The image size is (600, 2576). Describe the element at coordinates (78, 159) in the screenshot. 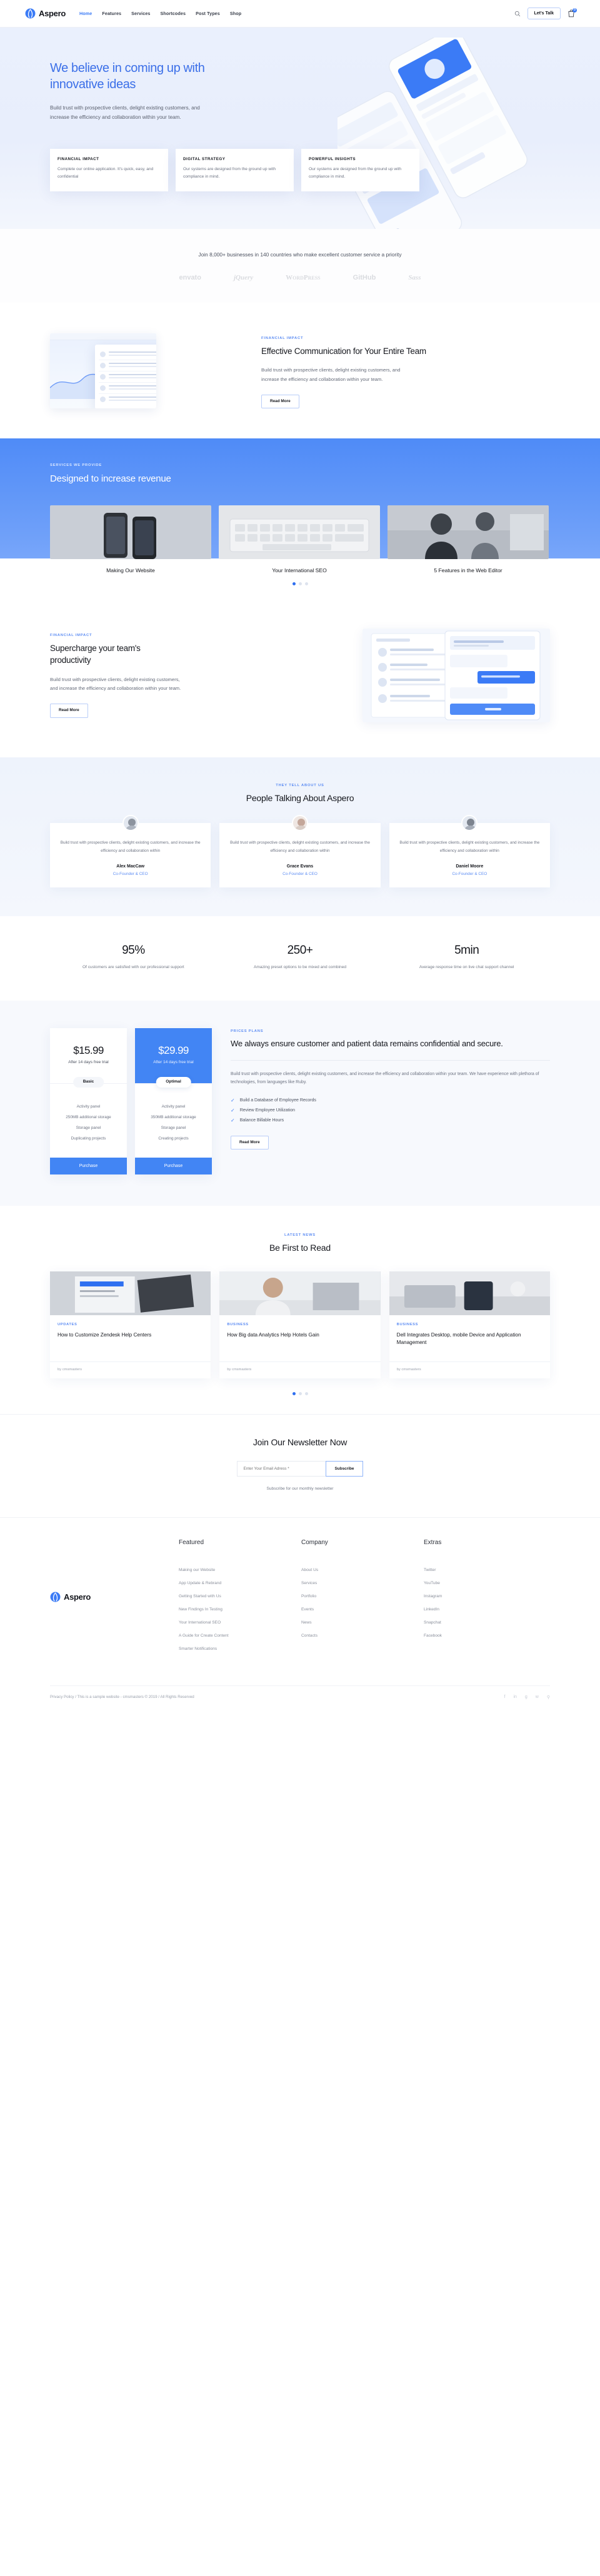

I see `hero-card-title: FINANCIAL IMPACT` at that location.